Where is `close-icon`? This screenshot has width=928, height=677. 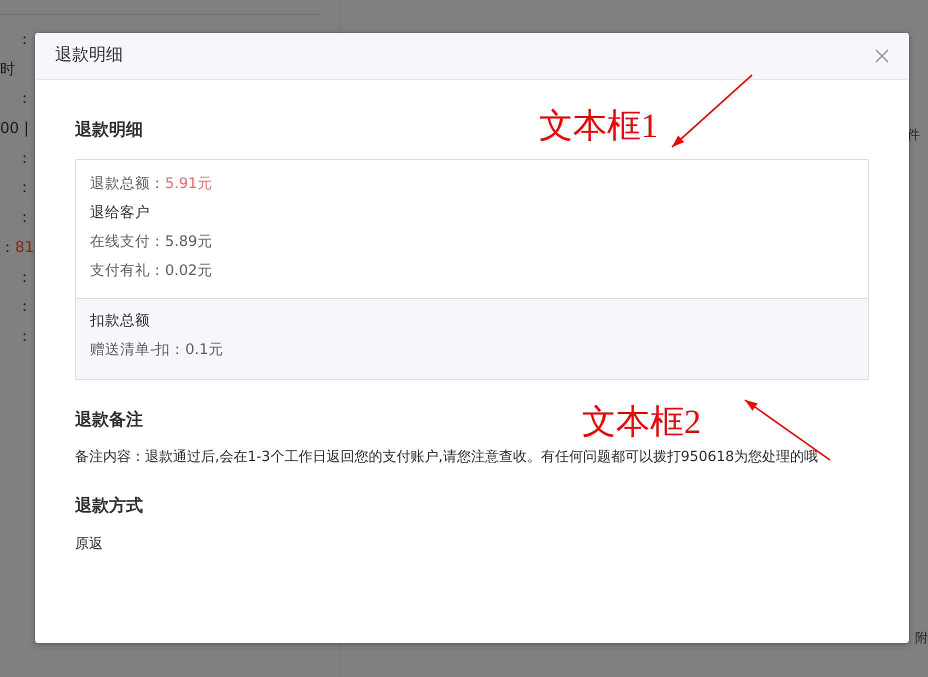 close-icon is located at coordinates (882, 56).